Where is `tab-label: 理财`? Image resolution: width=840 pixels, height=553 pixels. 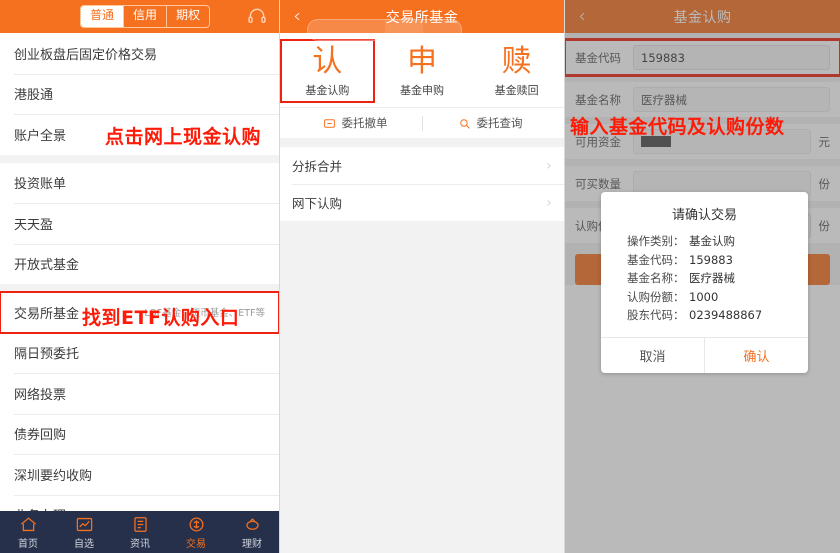 tab-label: 理财 is located at coordinates (252, 544).